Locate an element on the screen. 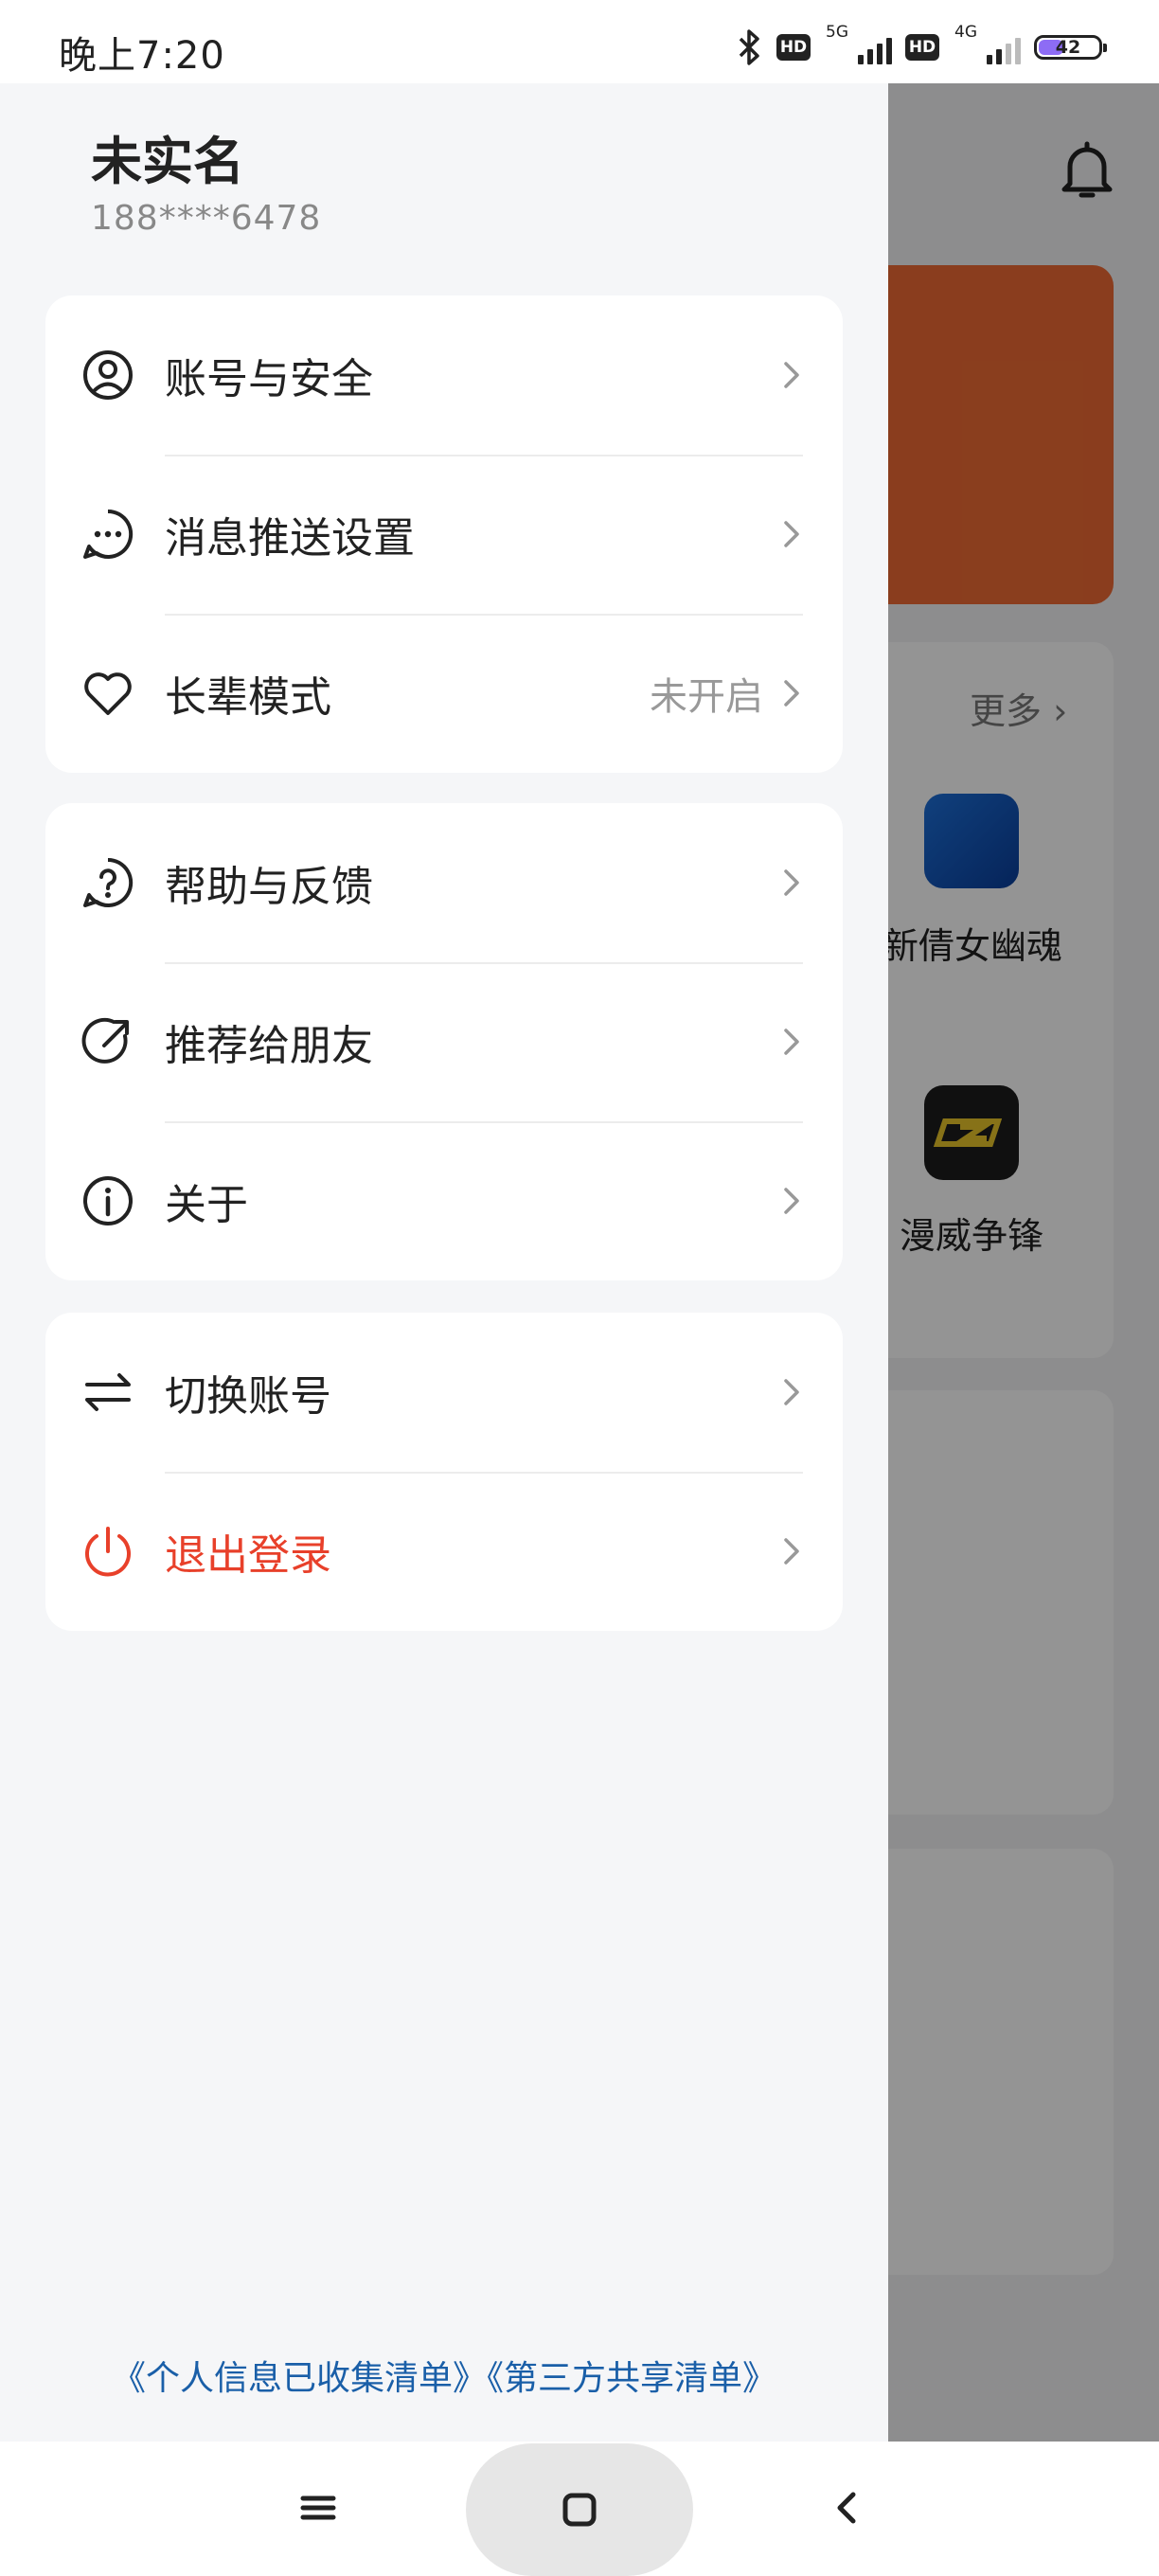 The width and height of the screenshot is (1159, 2576). message-icon is located at coordinates (108, 534).